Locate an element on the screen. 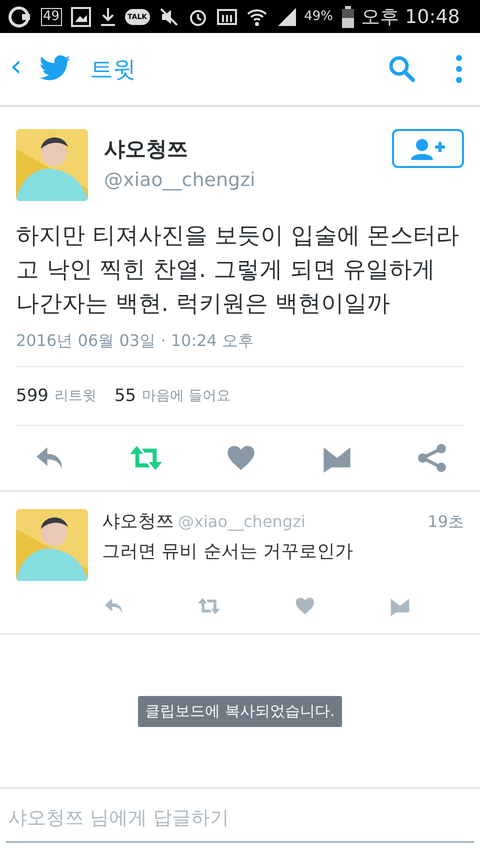 This screenshot has height=853, width=480. screen-title: 트윗 is located at coordinates (113, 70).